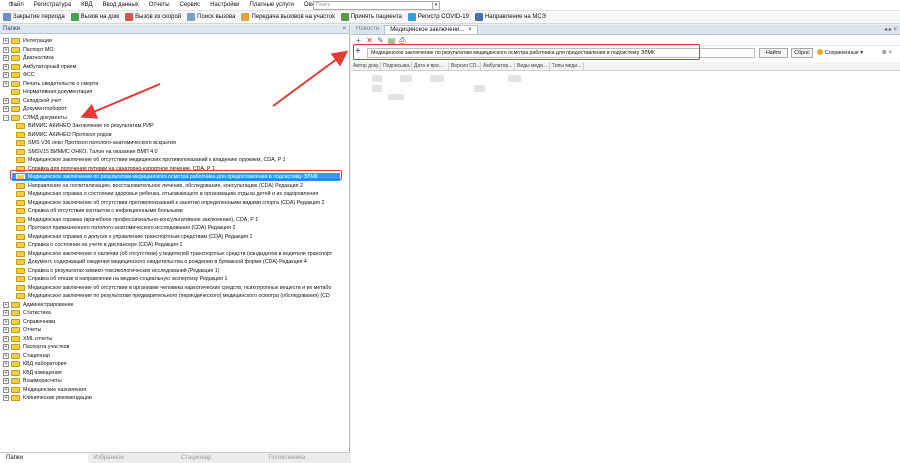 The width and height of the screenshot is (900, 463). What do you see at coordinates (272, 5) in the screenshot?
I see `menu-item: Платные услуги` at bounding box center [272, 5].